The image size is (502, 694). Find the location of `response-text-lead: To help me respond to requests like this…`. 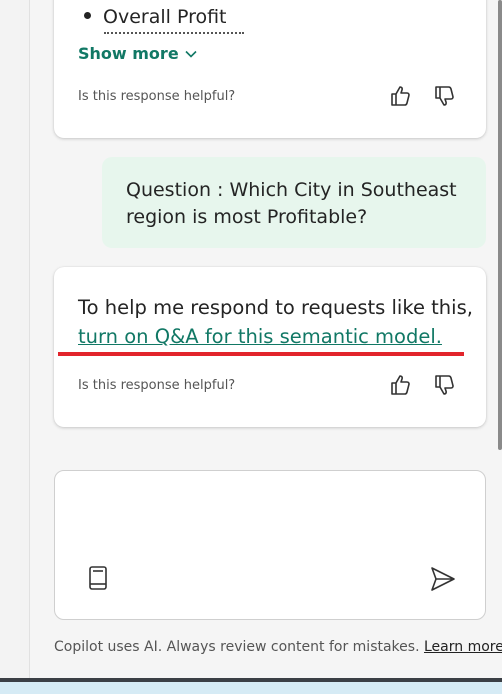

response-text-lead: To help me respond to requests like this… is located at coordinates (275, 307).